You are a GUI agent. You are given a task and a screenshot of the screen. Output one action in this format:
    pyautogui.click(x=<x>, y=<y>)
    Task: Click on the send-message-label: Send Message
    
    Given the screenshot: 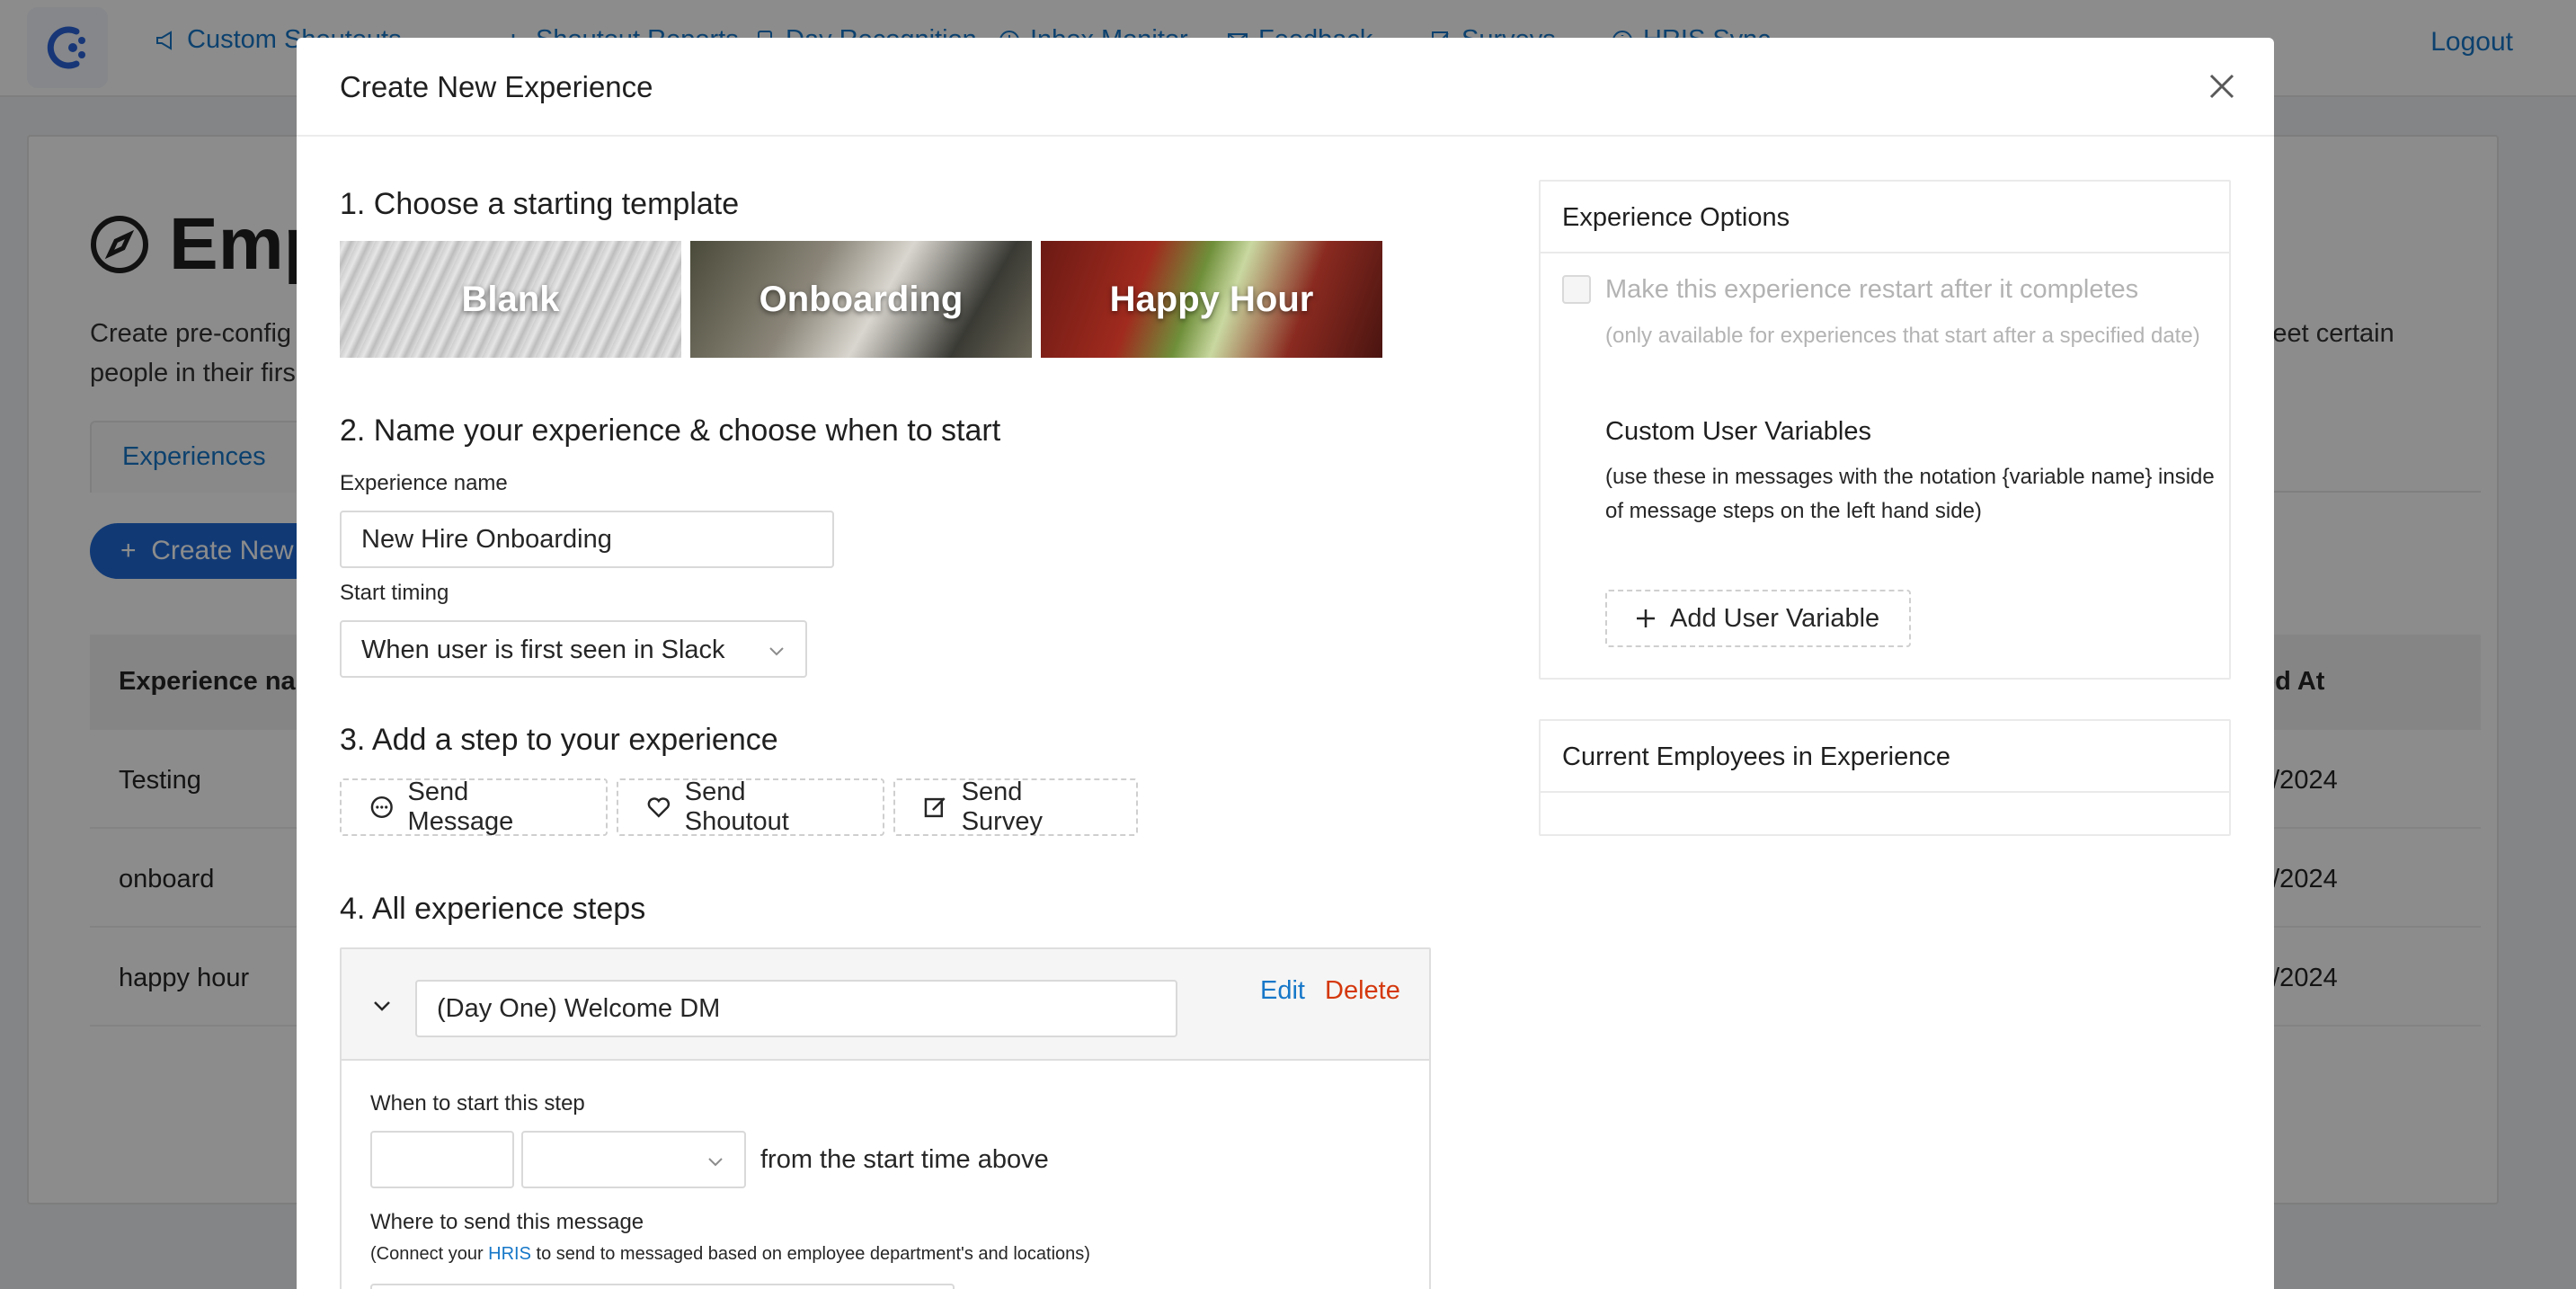 What is the action you would take?
    pyautogui.click(x=460, y=807)
    